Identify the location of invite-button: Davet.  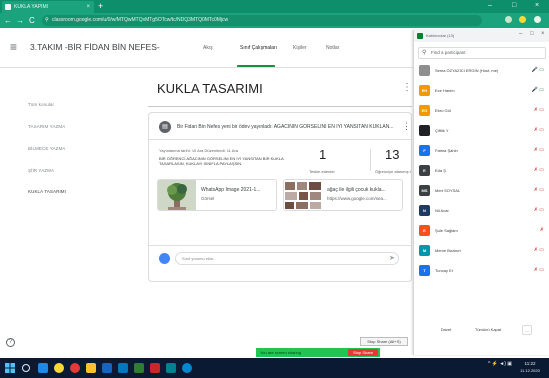
(446, 330).